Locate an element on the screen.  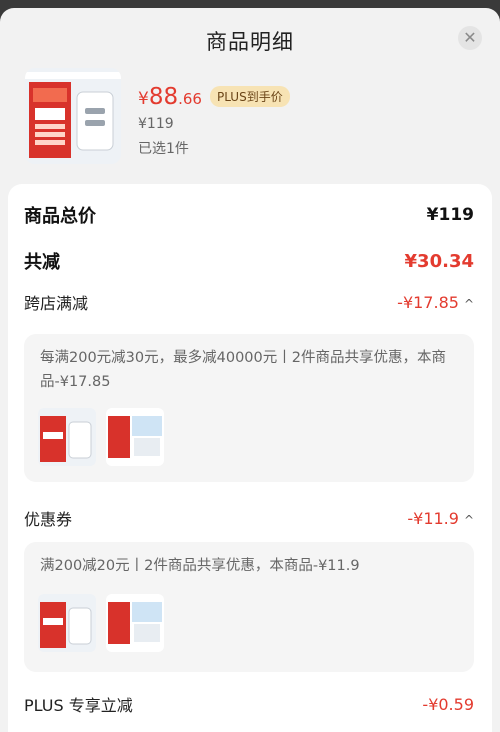
store-discount-desc: 每满200元减30元，最多减40000元丨2件商品共享优惠，本商品-¥17.85 is located at coordinates (243, 370).